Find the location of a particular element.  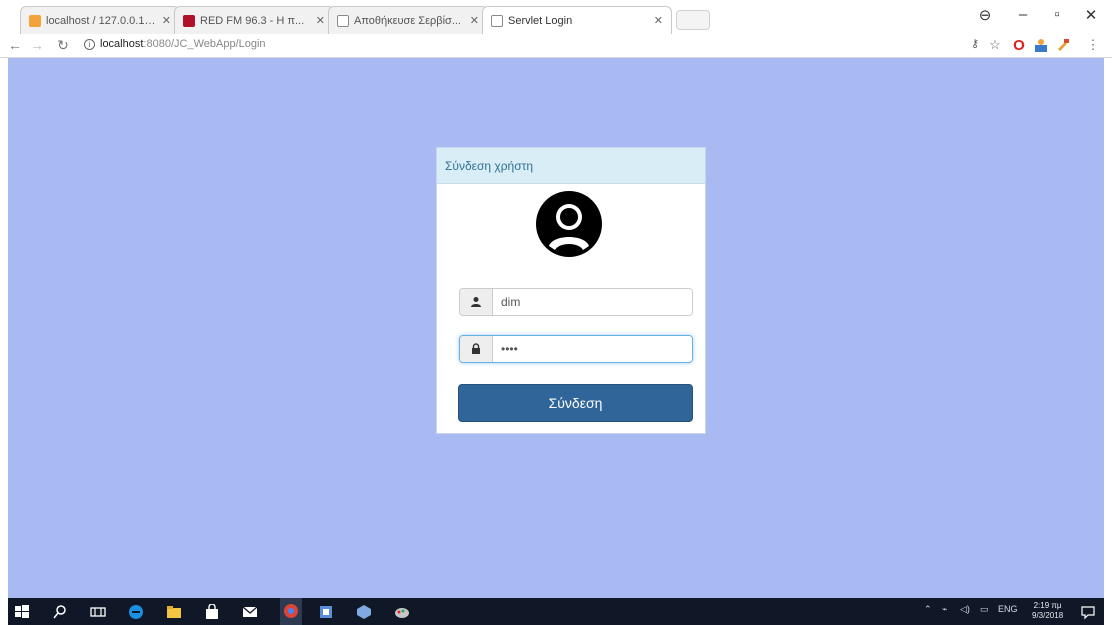

forward-icon: → is located at coordinates (37, 45).